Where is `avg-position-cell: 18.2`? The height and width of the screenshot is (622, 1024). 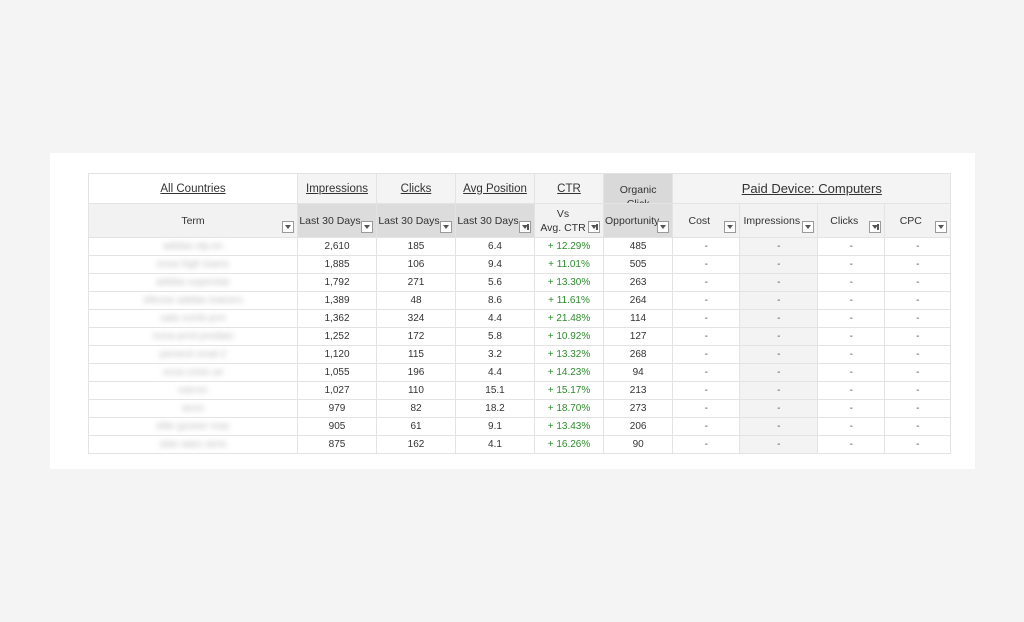
avg-position-cell: 18.2 is located at coordinates (495, 408).